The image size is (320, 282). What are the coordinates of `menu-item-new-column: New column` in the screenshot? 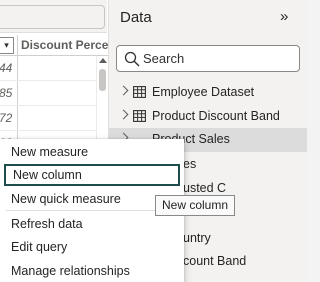 It's located at (92, 175).